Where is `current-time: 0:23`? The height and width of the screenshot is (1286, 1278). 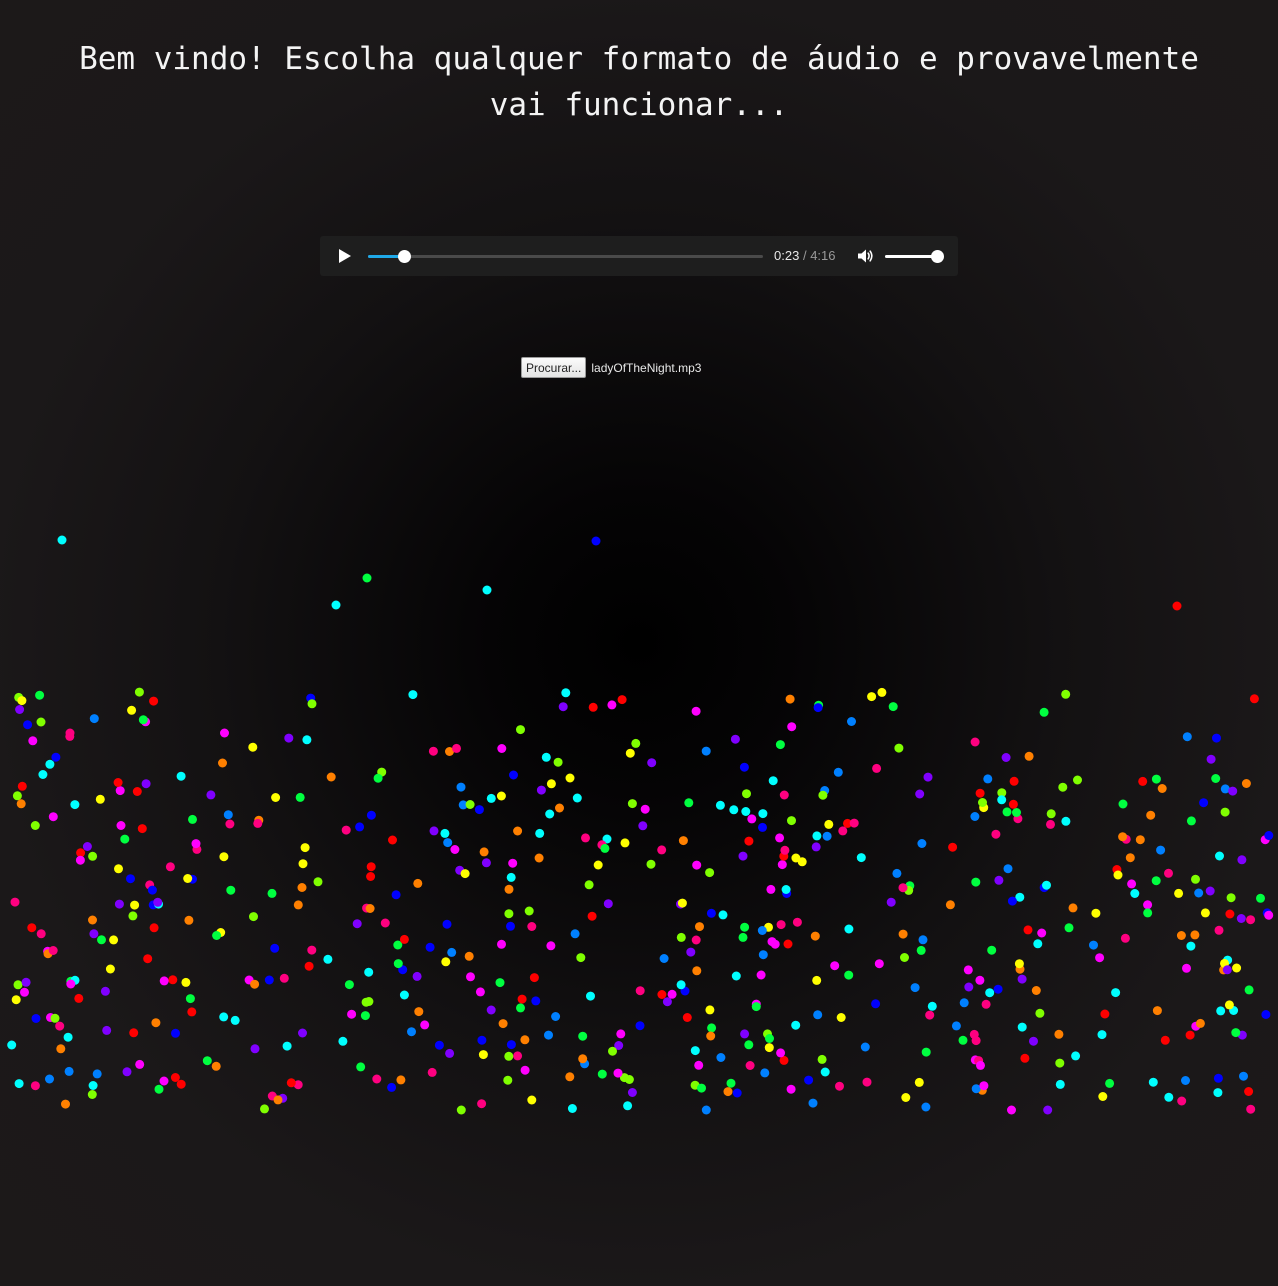 current-time: 0:23 is located at coordinates (787, 255).